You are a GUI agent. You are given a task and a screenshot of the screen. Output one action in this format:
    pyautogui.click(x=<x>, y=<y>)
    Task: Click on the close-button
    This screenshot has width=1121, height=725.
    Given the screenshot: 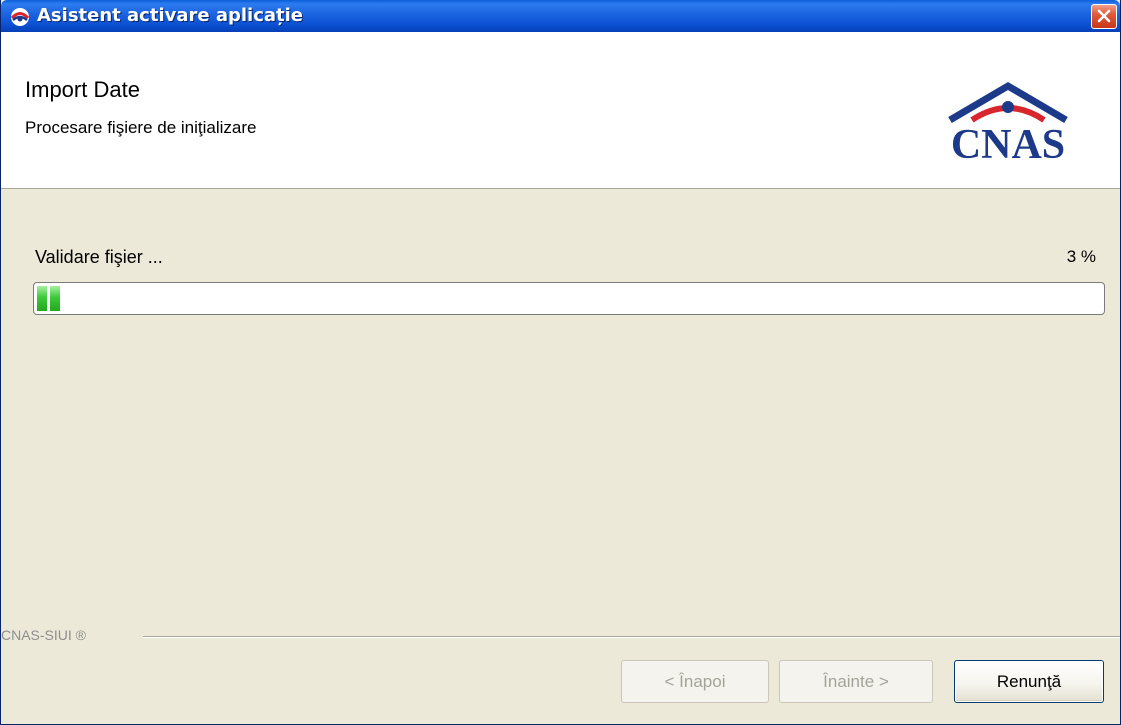 What is the action you would take?
    pyautogui.click(x=1104, y=16)
    